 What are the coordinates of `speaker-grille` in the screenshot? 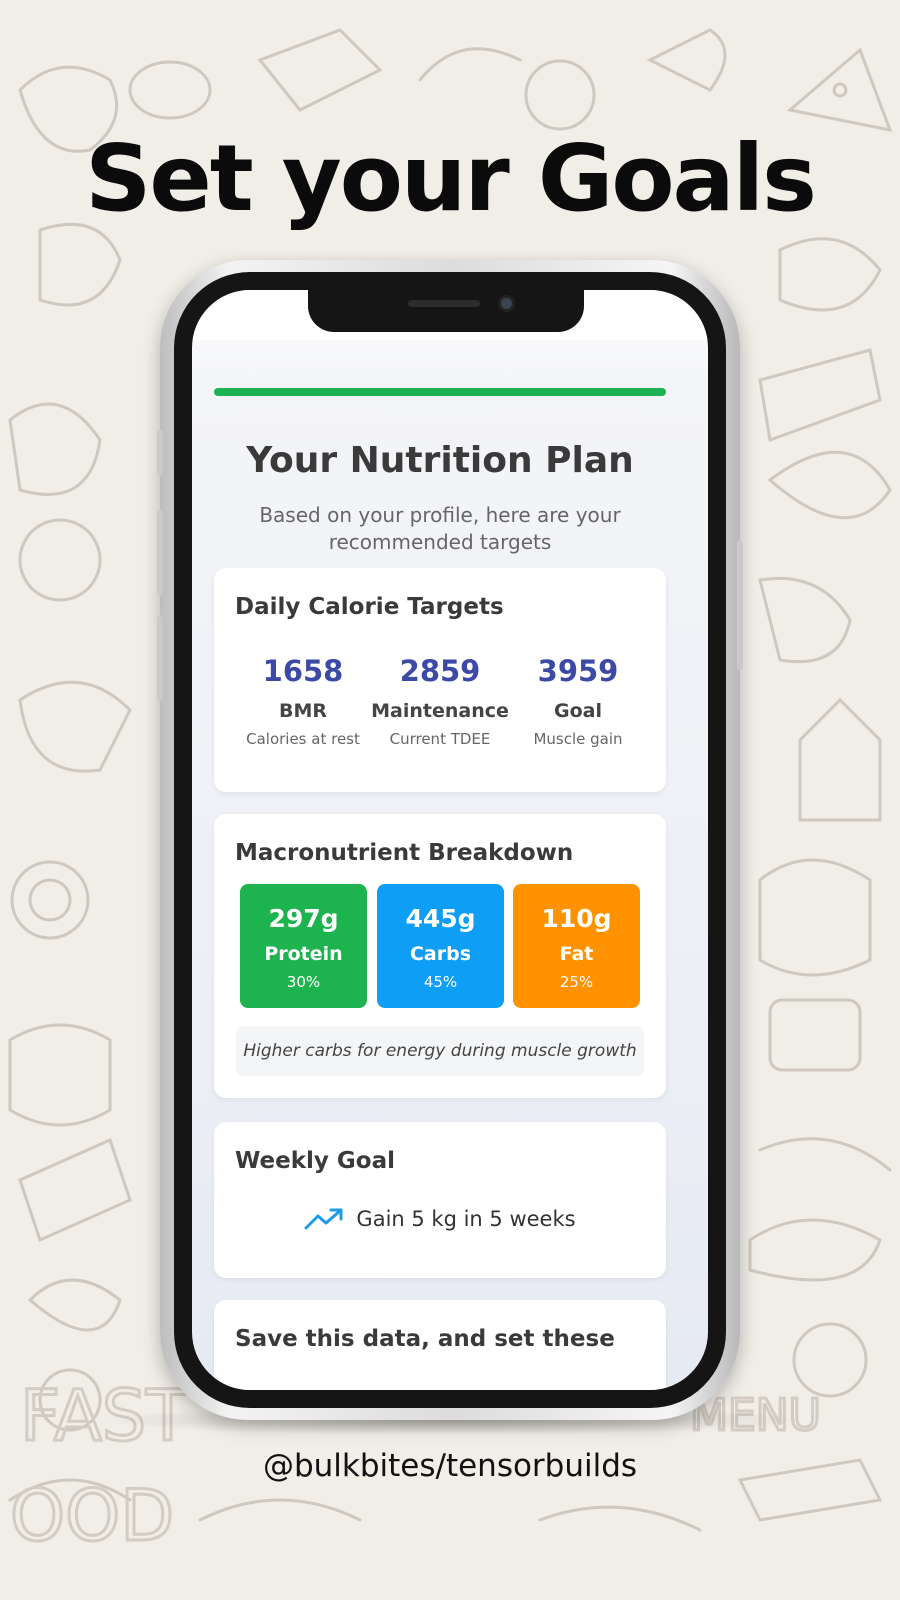 It's located at (444, 303).